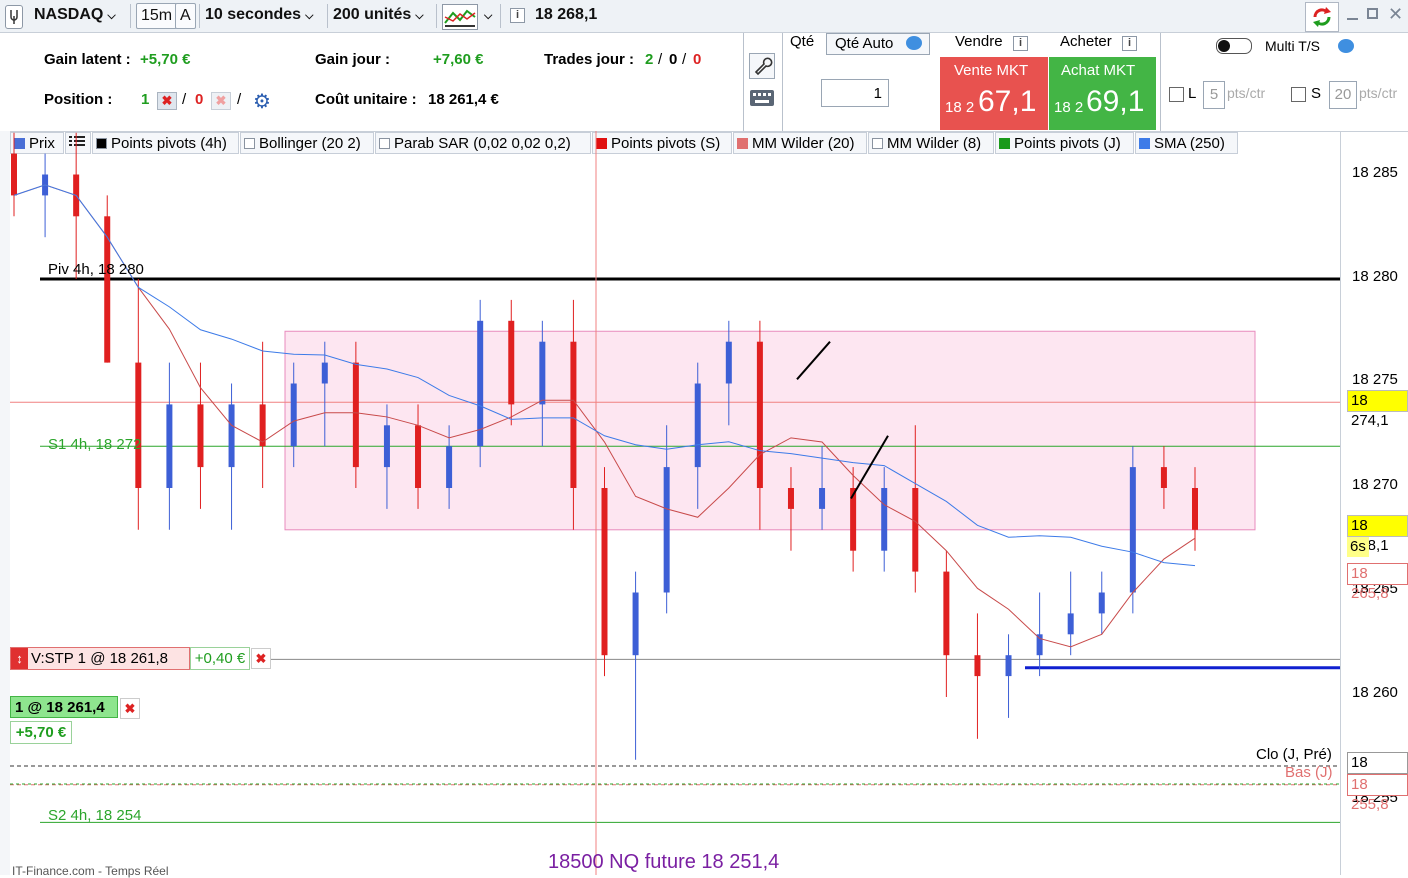 This screenshot has height=878, width=1408. I want to click on sell-market-button: Vente MKT 18 2 67,1, so click(994, 93).